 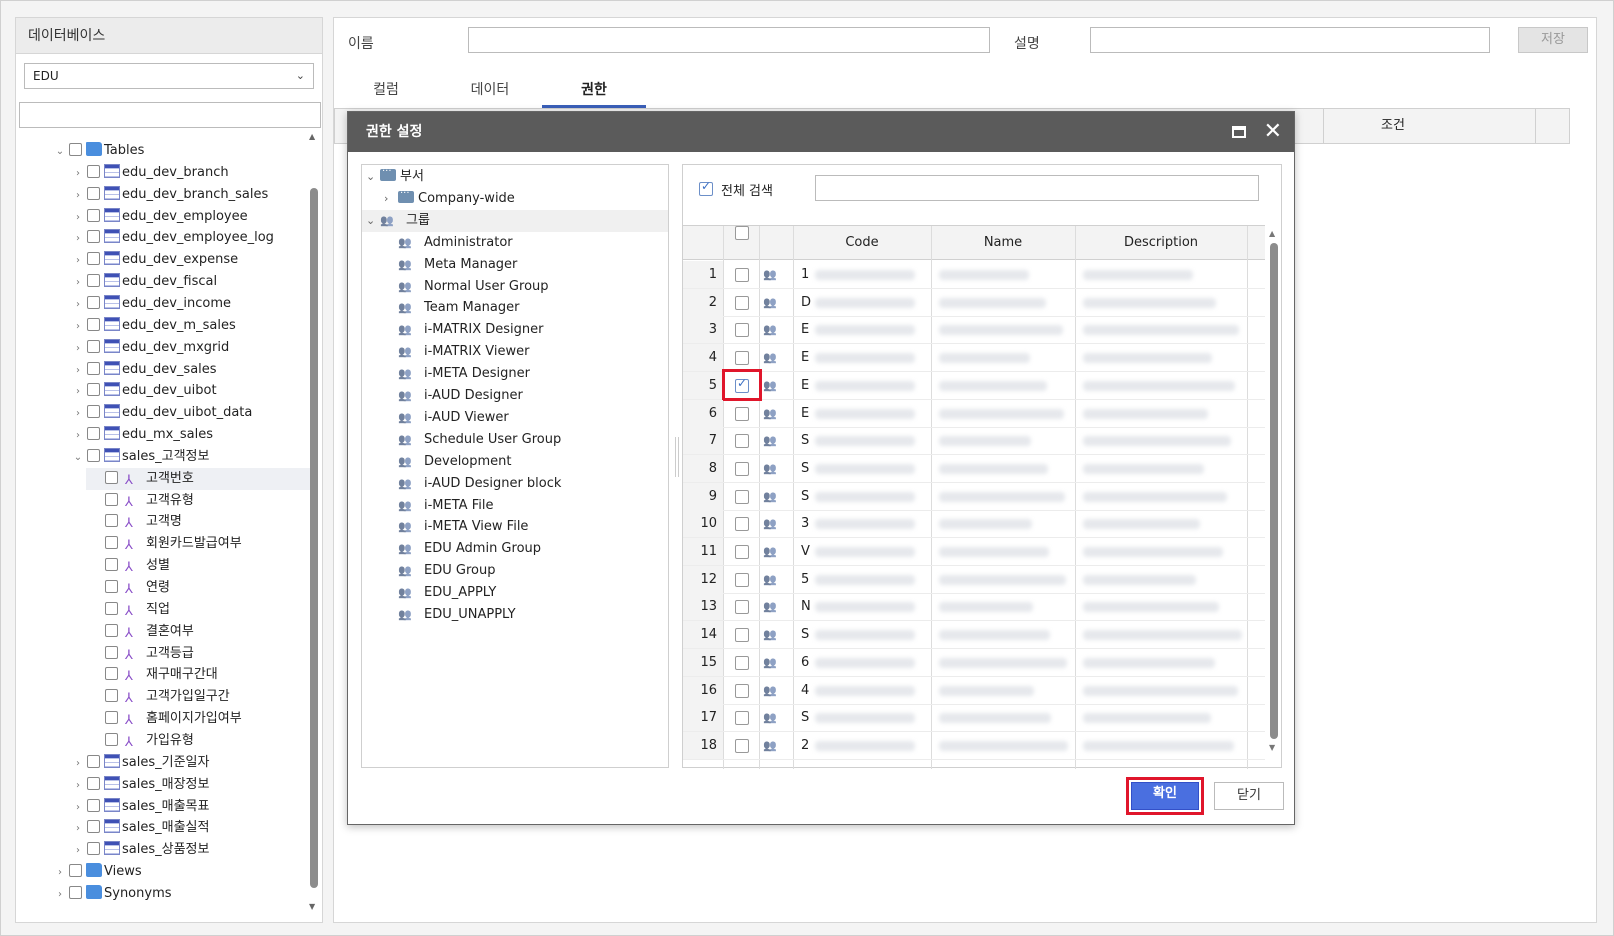 I want to click on group-tree-node: › Company-wide, so click(x=515, y=196).